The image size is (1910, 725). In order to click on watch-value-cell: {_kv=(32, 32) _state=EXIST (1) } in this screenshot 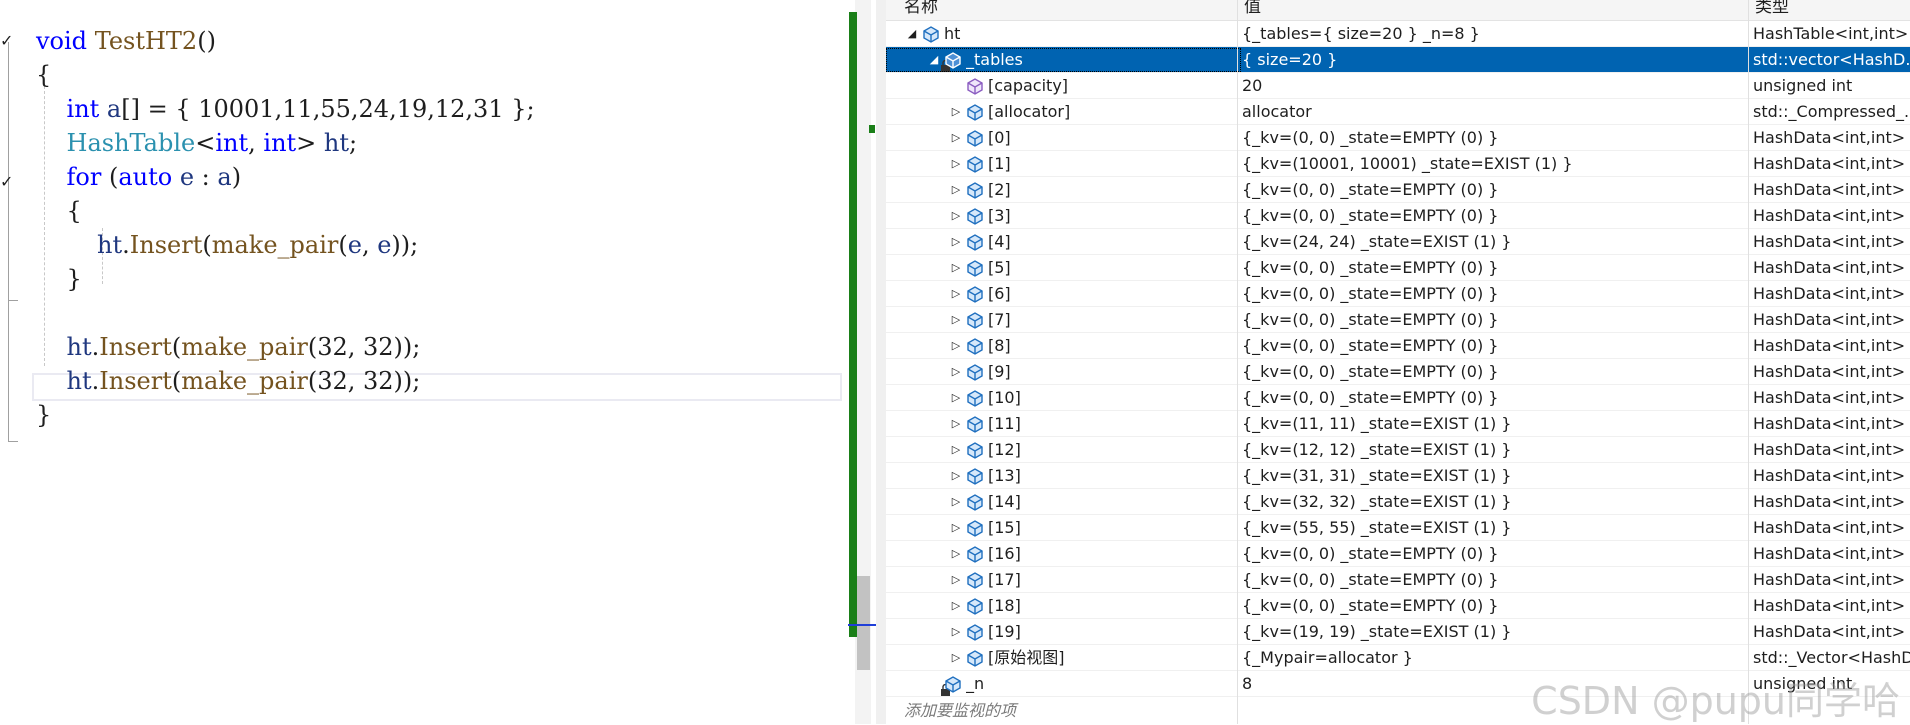, I will do `click(1495, 502)`.